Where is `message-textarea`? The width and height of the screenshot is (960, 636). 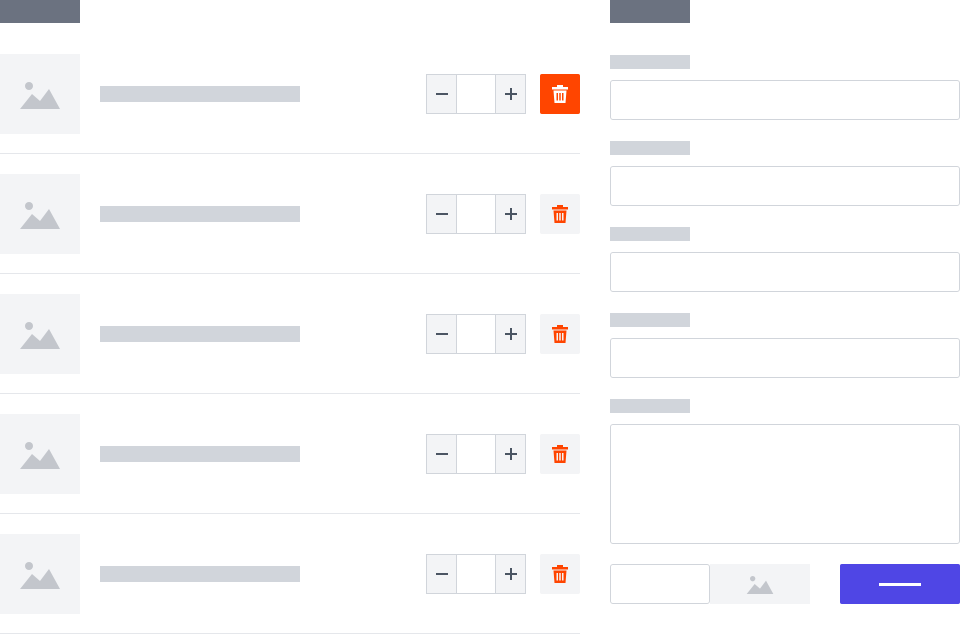 message-textarea is located at coordinates (785, 484).